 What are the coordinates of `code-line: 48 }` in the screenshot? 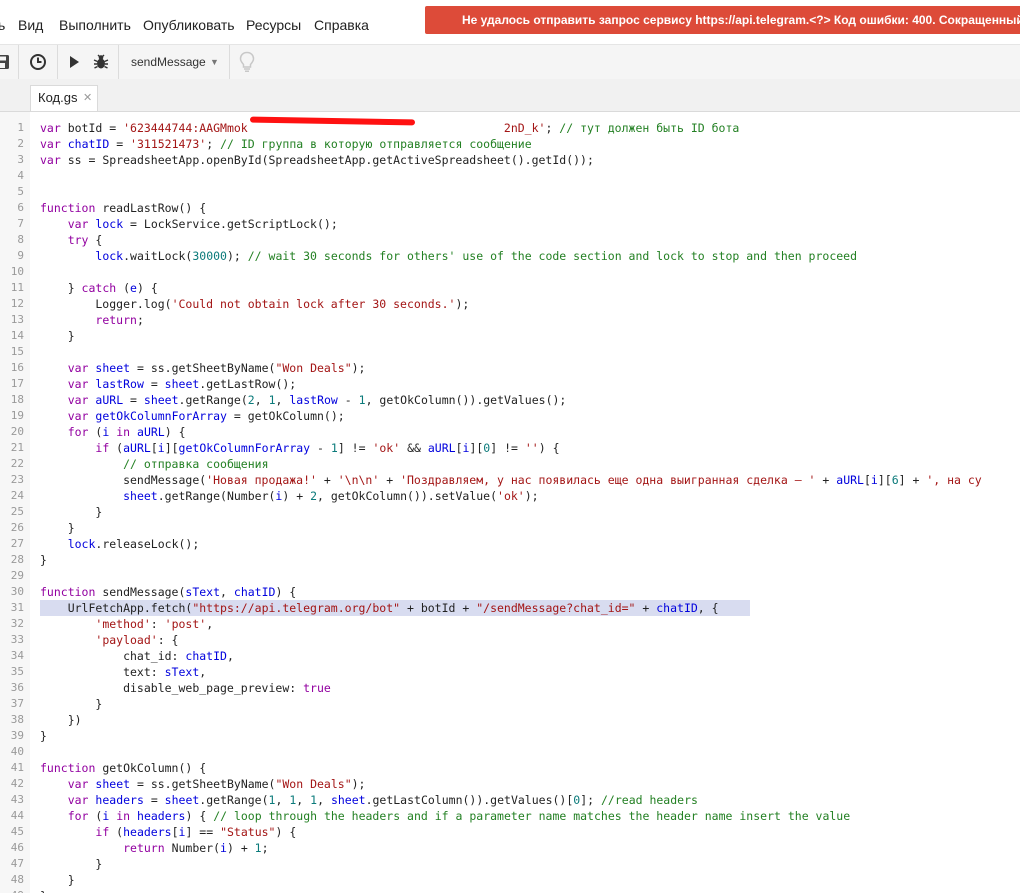 It's located at (510, 880).